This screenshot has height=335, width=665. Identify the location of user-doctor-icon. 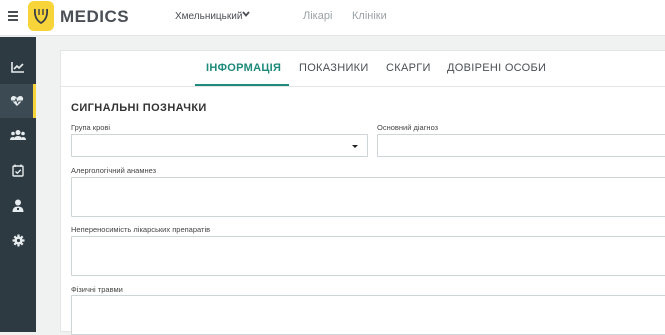
(18, 205).